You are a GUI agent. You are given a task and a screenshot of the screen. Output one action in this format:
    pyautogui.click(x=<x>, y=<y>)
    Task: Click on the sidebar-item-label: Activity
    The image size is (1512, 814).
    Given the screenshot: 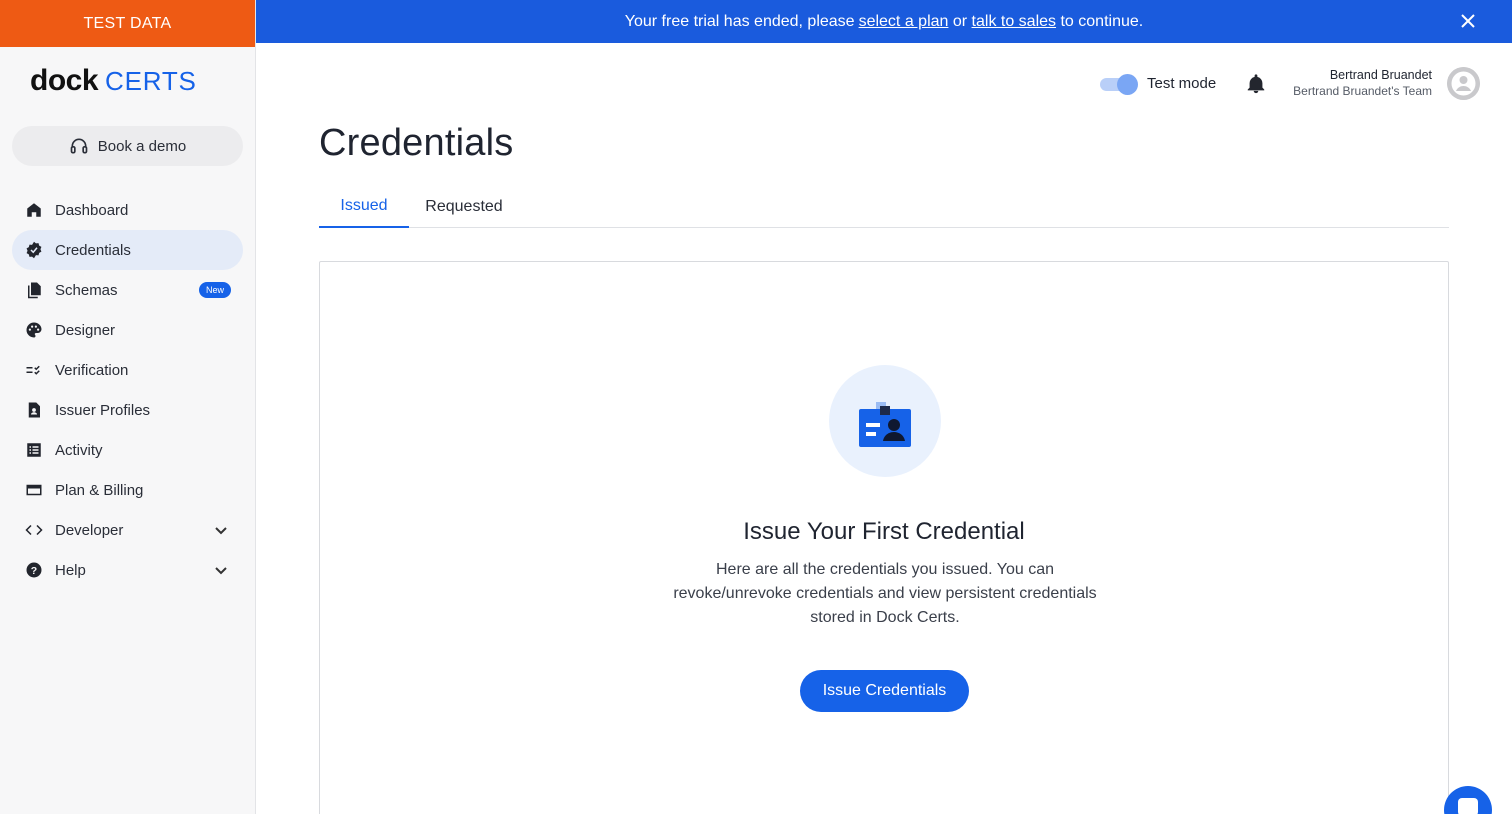 What is the action you would take?
    pyautogui.click(x=79, y=450)
    